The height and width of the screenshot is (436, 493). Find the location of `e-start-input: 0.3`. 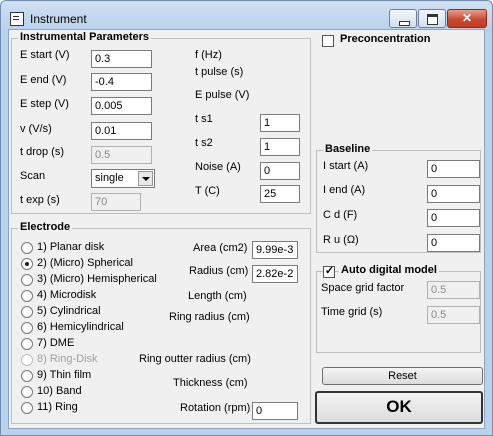

e-start-input: 0.3 is located at coordinates (121, 59).